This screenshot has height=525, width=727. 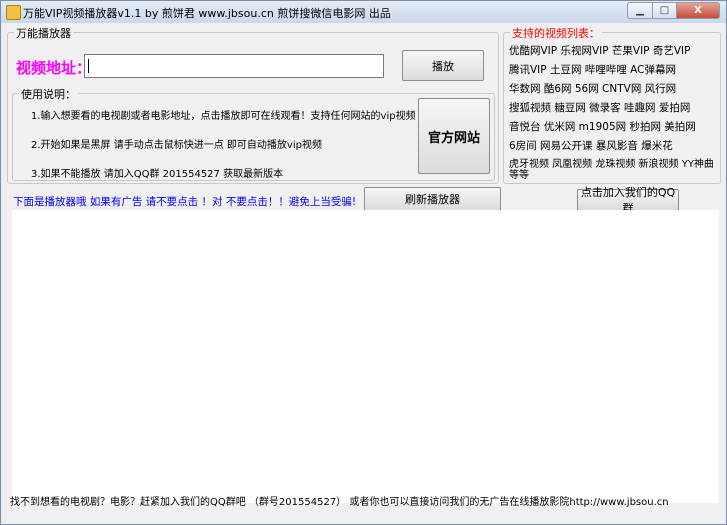 What do you see at coordinates (593, 89) in the screenshot?
I see `site-row: 华数网 酷6网 56网 CNTV网 风行网` at bounding box center [593, 89].